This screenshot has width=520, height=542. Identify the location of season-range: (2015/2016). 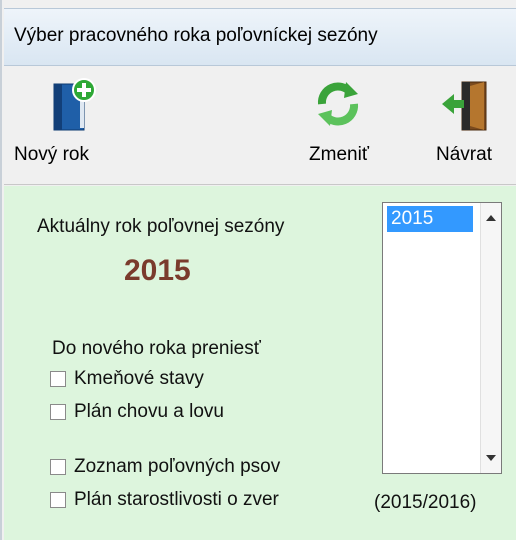
(425, 502).